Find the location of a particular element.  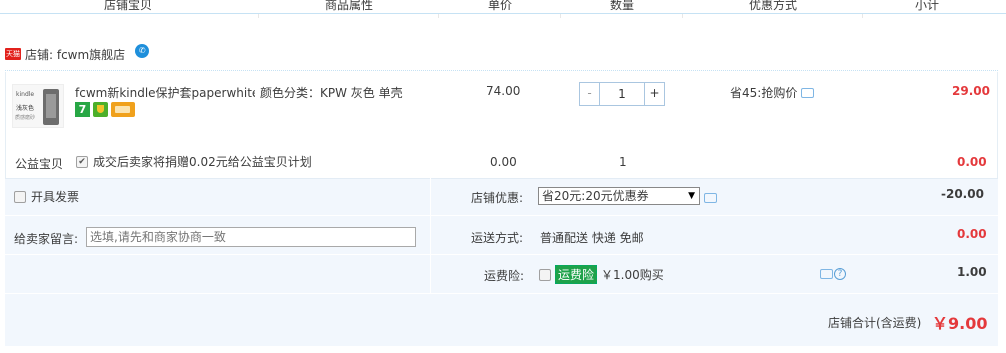

promotion-info: 省45:抢购价 is located at coordinates (772, 92).